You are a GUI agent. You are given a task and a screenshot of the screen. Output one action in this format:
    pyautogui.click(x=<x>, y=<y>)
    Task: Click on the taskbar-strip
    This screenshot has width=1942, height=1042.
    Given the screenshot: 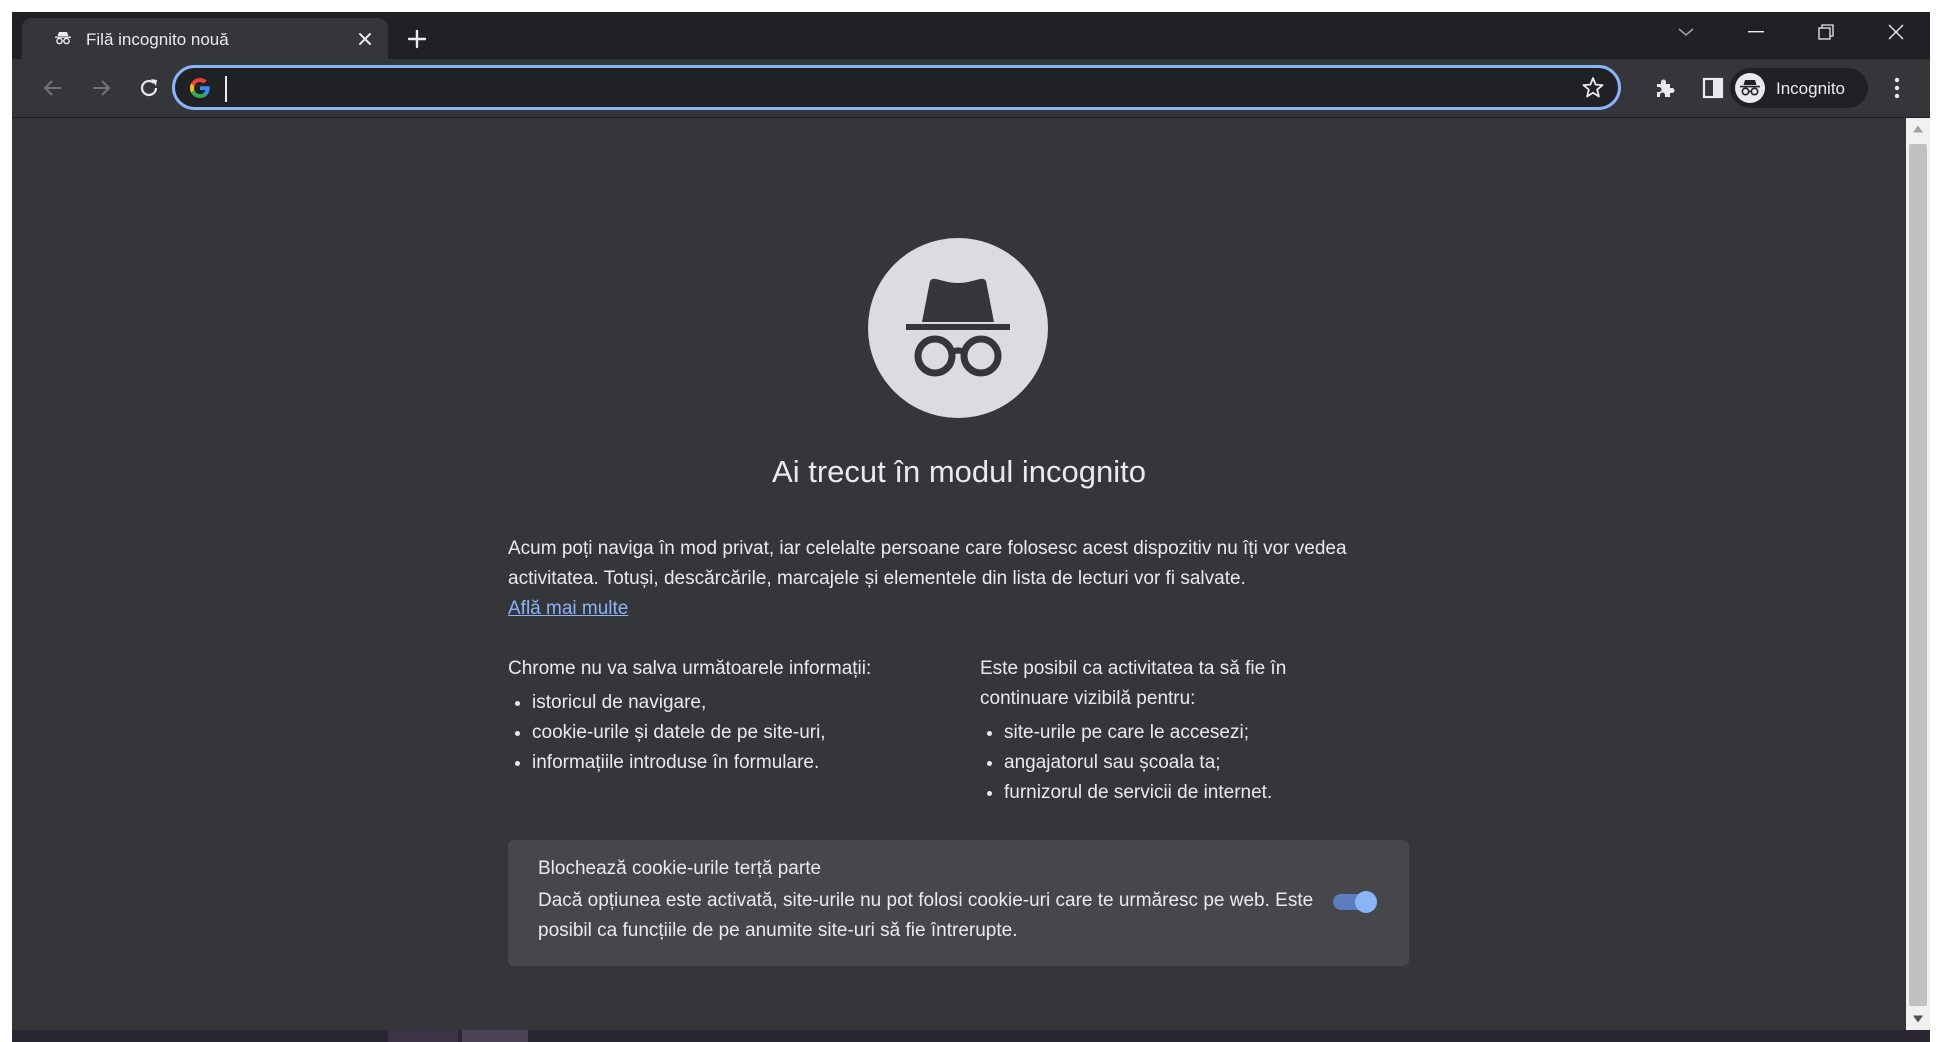 What is the action you would take?
    pyautogui.click(x=971, y=1036)
    